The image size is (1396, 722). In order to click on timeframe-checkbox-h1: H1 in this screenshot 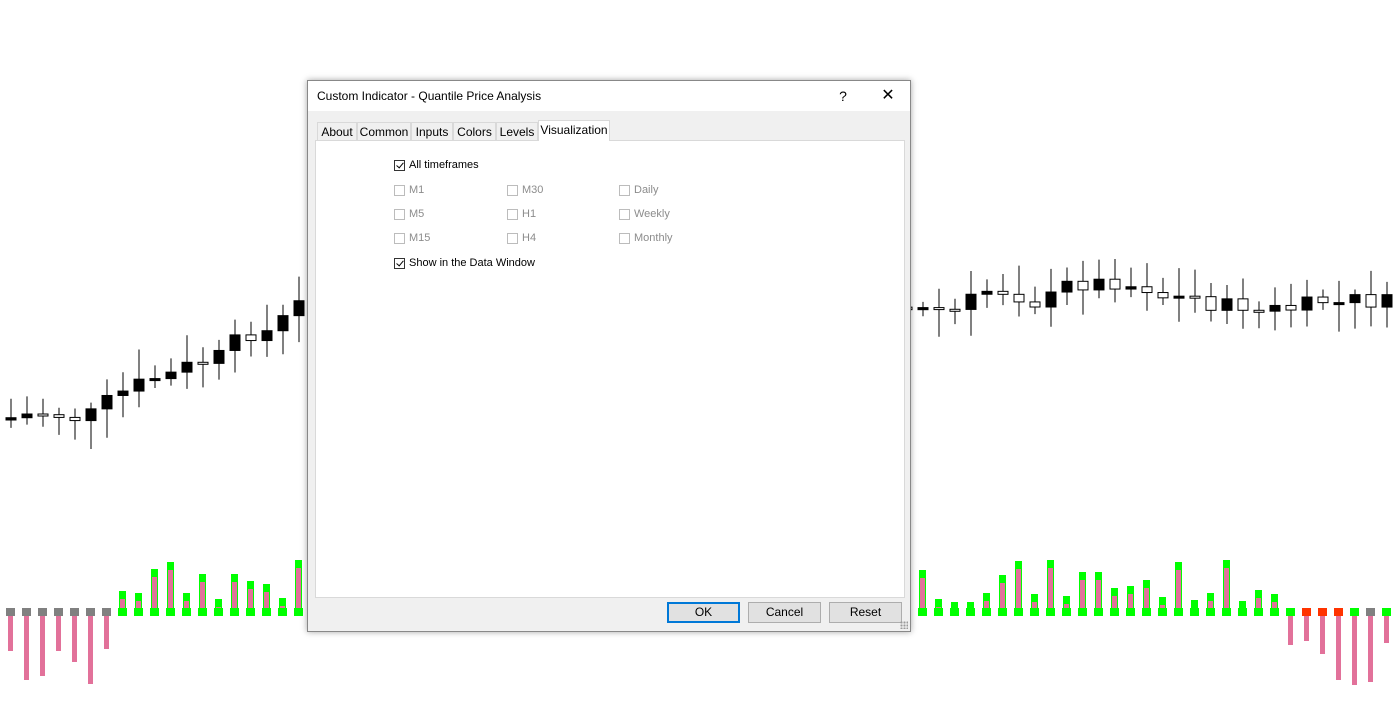, I will do `click(521, 214)`.